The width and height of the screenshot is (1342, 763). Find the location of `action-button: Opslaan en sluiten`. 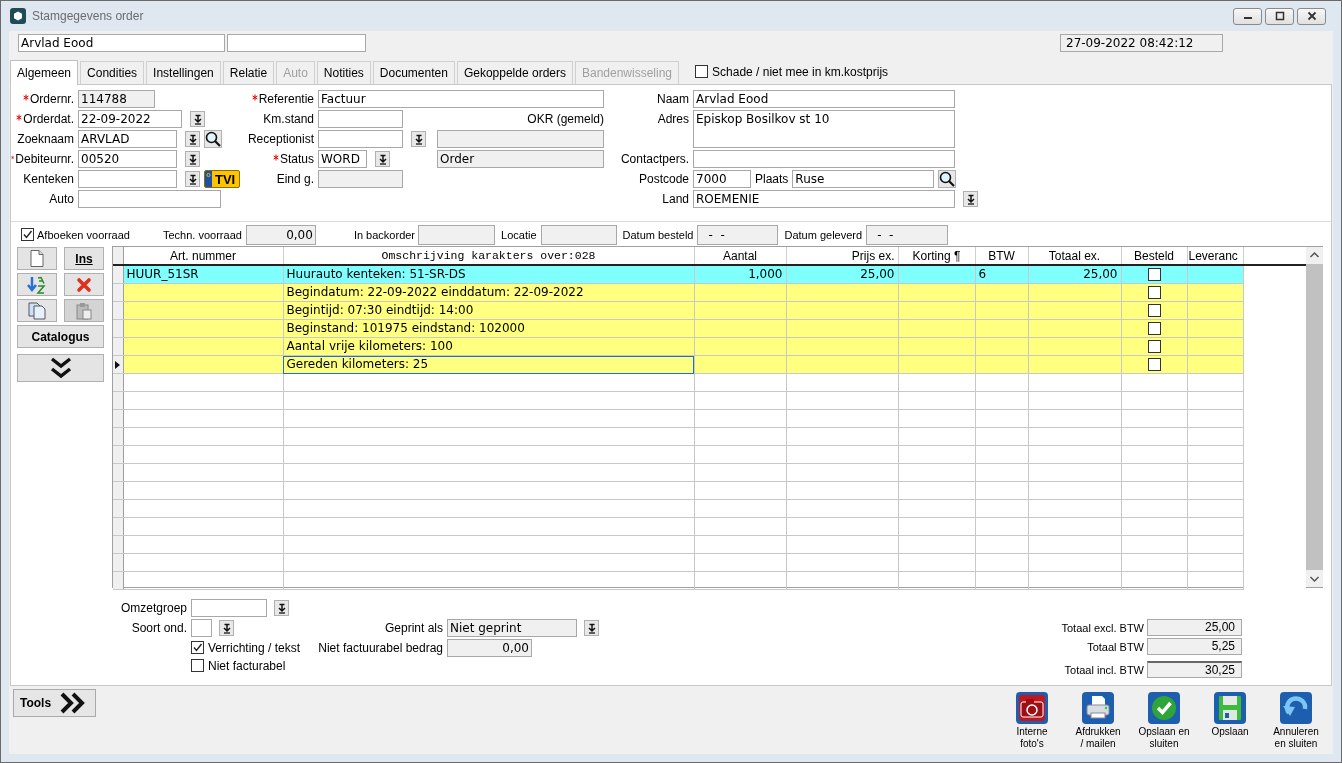

action-button: Opslaan en sluiten is located at coordinates (1164, 721).